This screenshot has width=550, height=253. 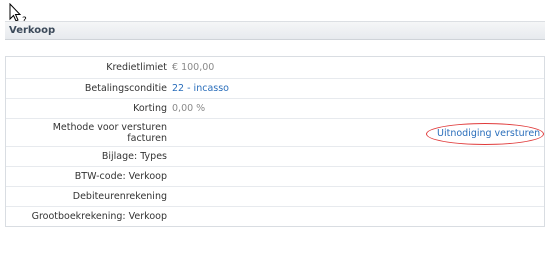 I want to click on invoice-method-label-line2: facturen, so click(x=147, y=138).